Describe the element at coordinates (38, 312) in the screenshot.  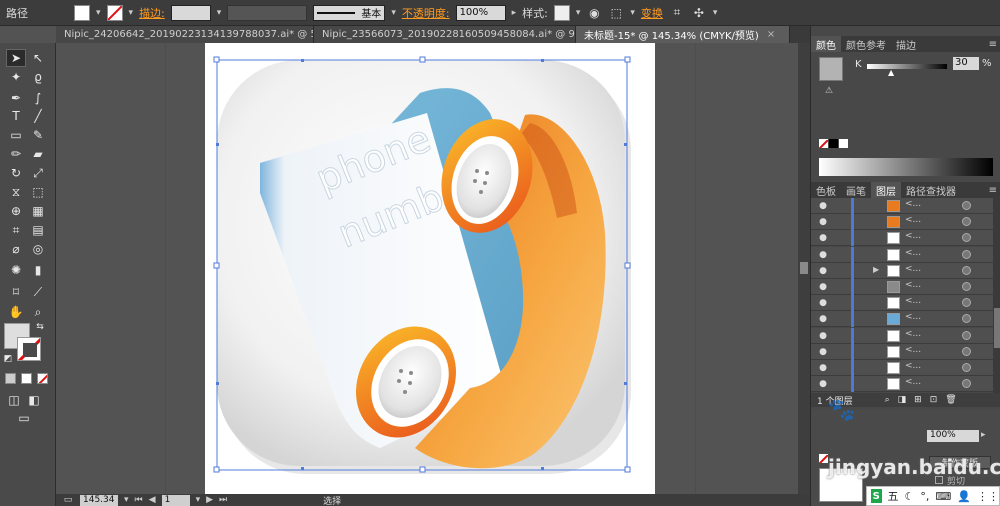
I see `zoom-tool-icon: ⌕` at that location.